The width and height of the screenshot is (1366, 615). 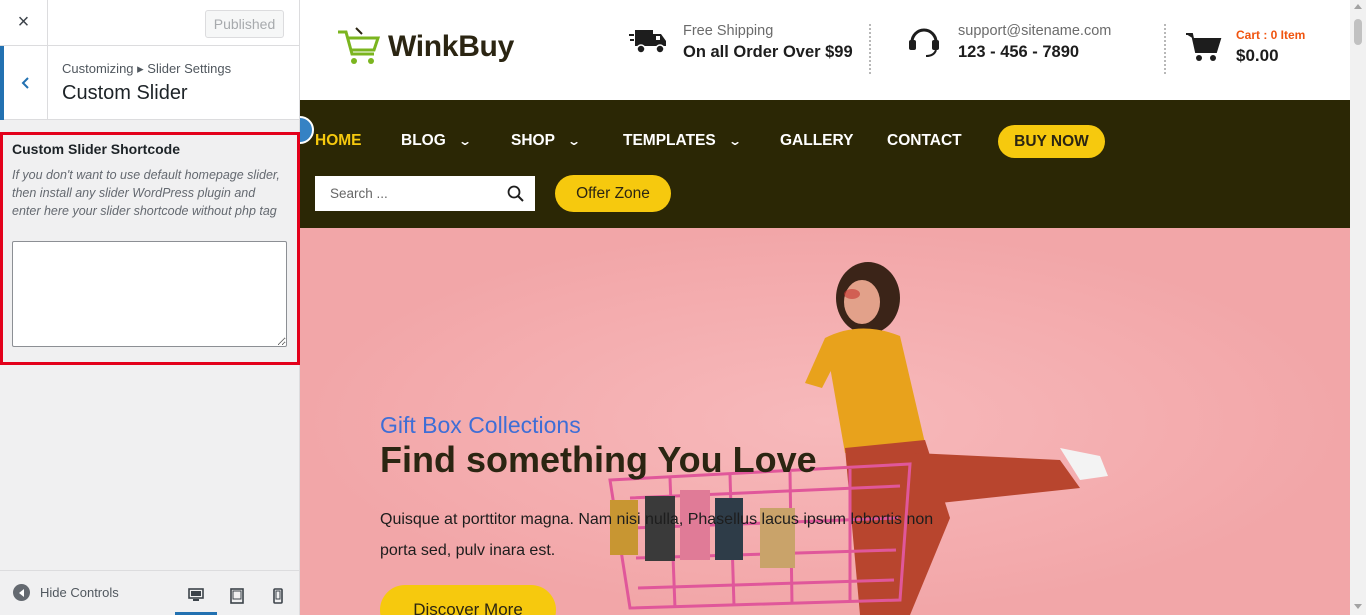 I want to click on nav-blog: BLOG ⌄, so click(x=436, y=141).